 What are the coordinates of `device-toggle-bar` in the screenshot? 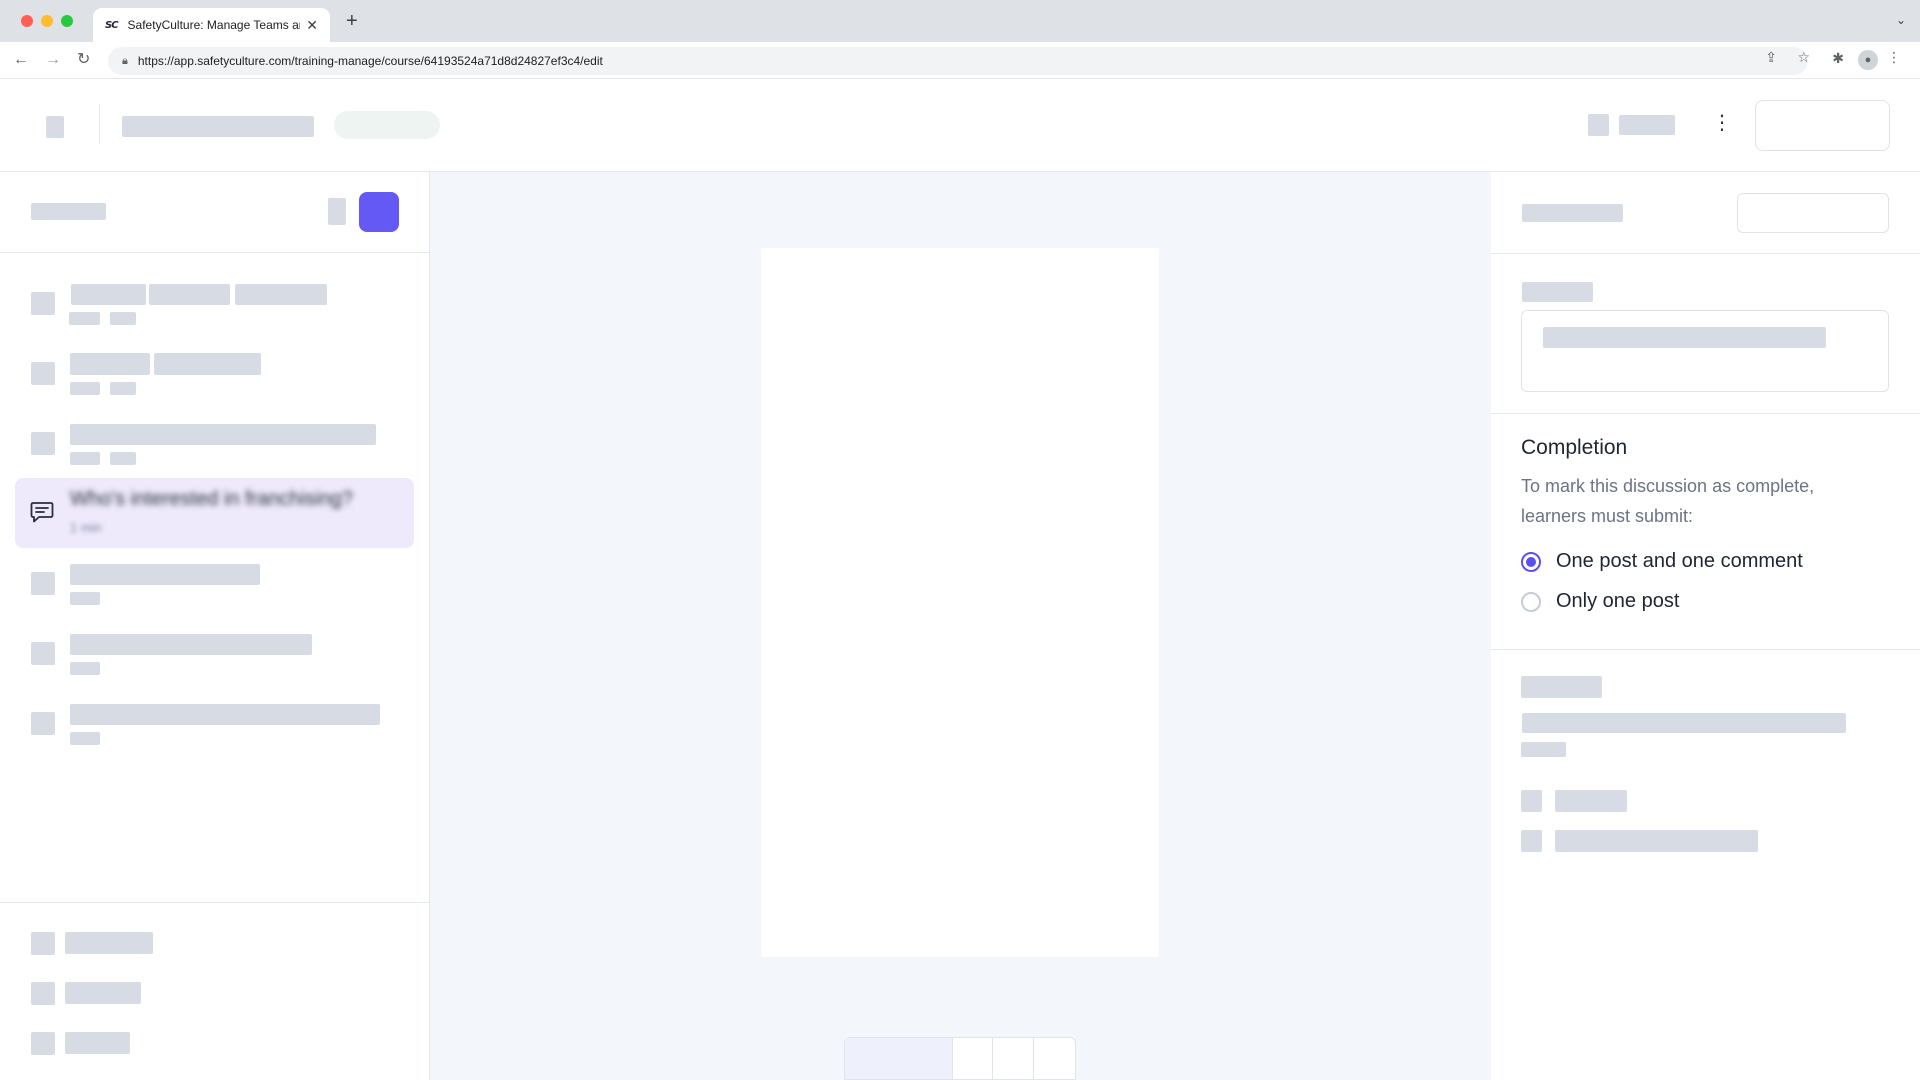 It's located at (960, 1058).